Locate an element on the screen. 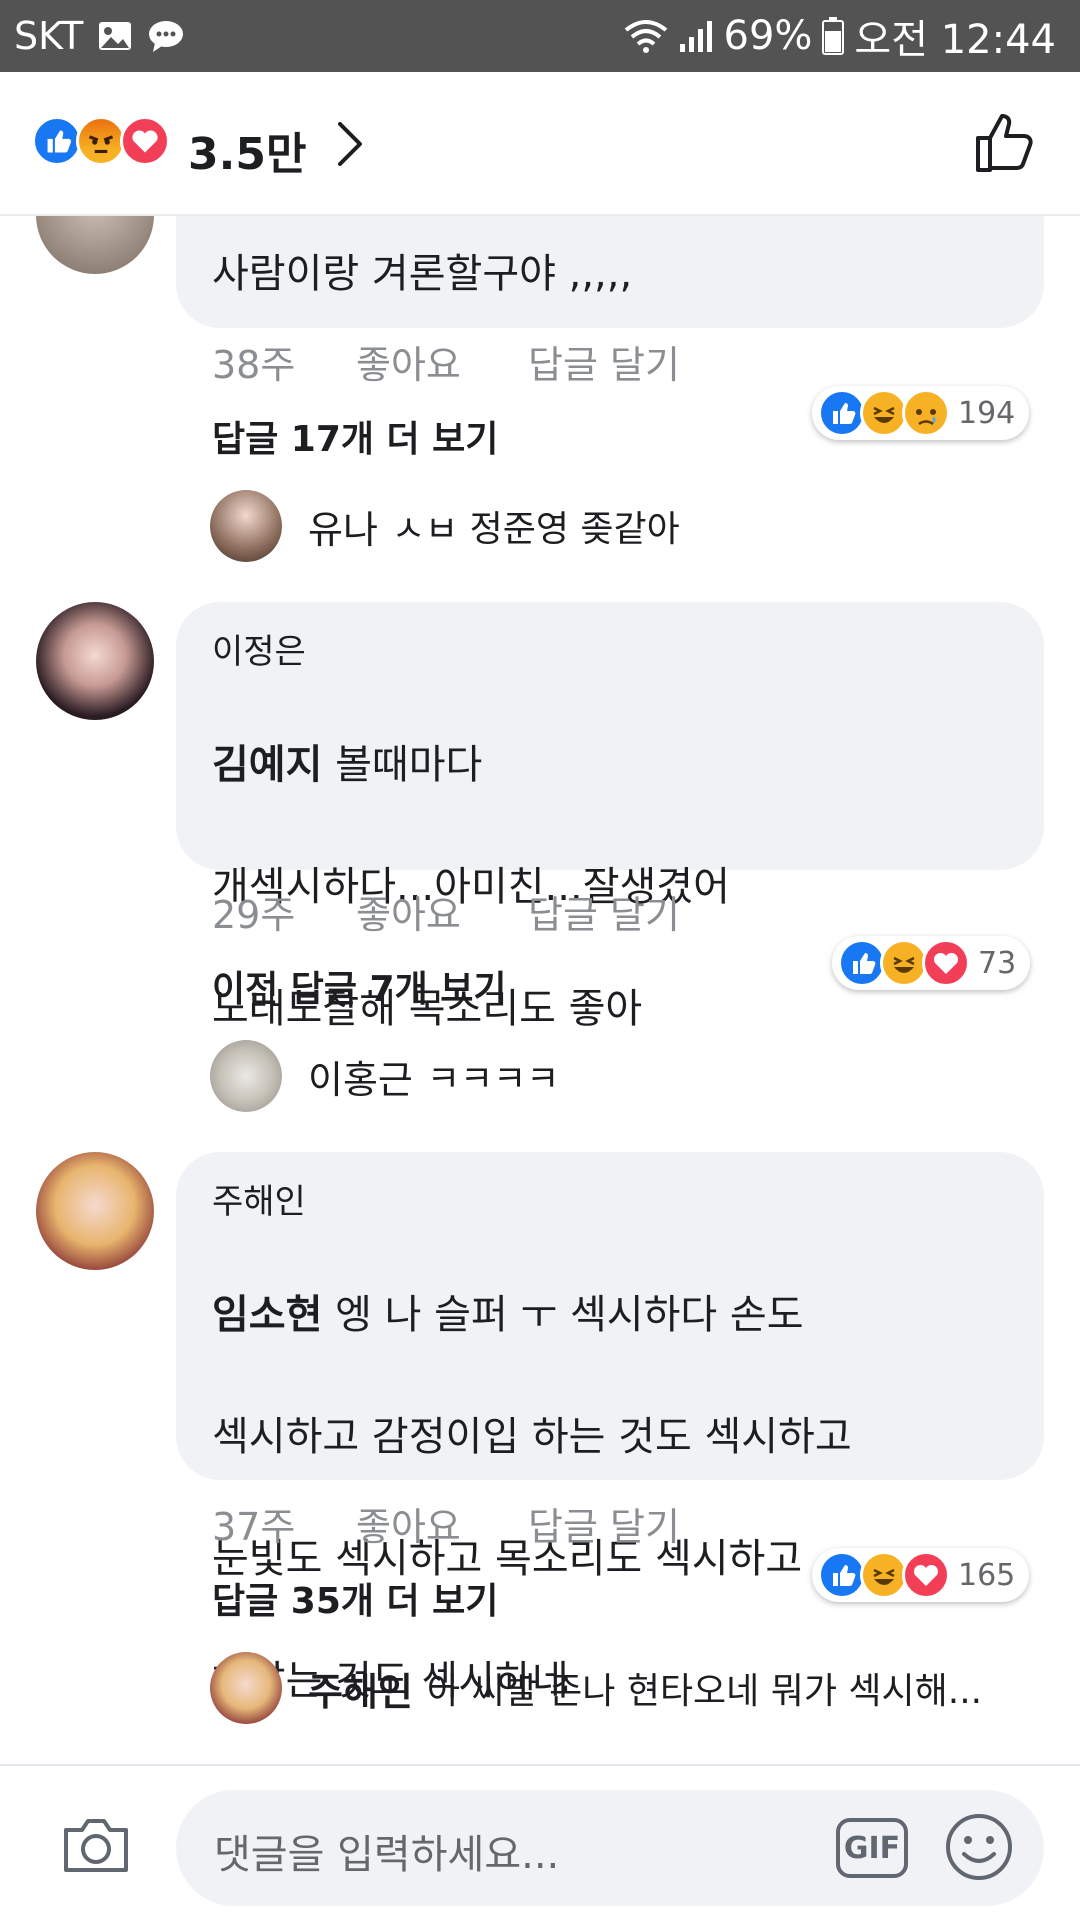 This screenshot has height=1920, width=1080. comment-text-line: 섹시하고 감정이입 하는 것도 섹시하고 is located at coordinates (532, 1437).